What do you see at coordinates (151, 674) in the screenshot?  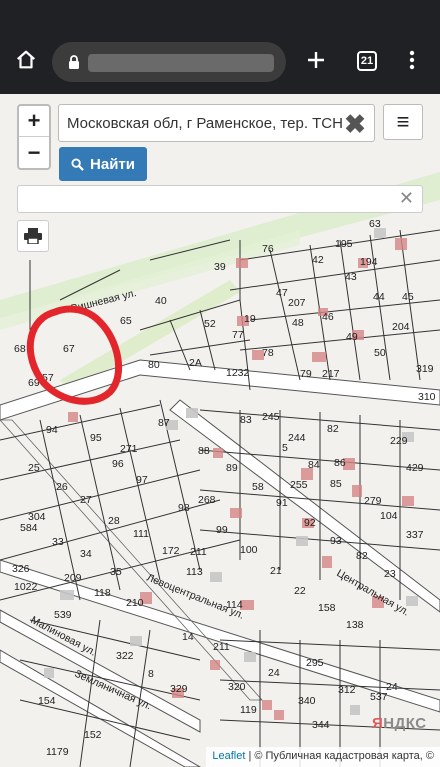 I see `plot-label: 8` at bounding box center [151, 674].